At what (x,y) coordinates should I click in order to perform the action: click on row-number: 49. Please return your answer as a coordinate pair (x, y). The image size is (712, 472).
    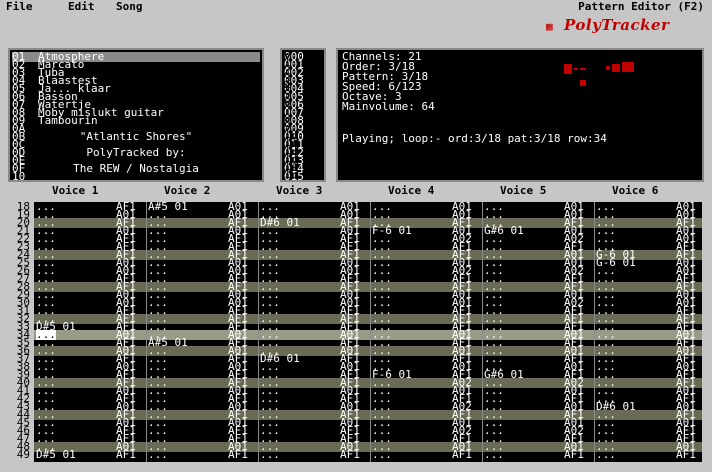
    Looking at the image, I should click on (23, 454).